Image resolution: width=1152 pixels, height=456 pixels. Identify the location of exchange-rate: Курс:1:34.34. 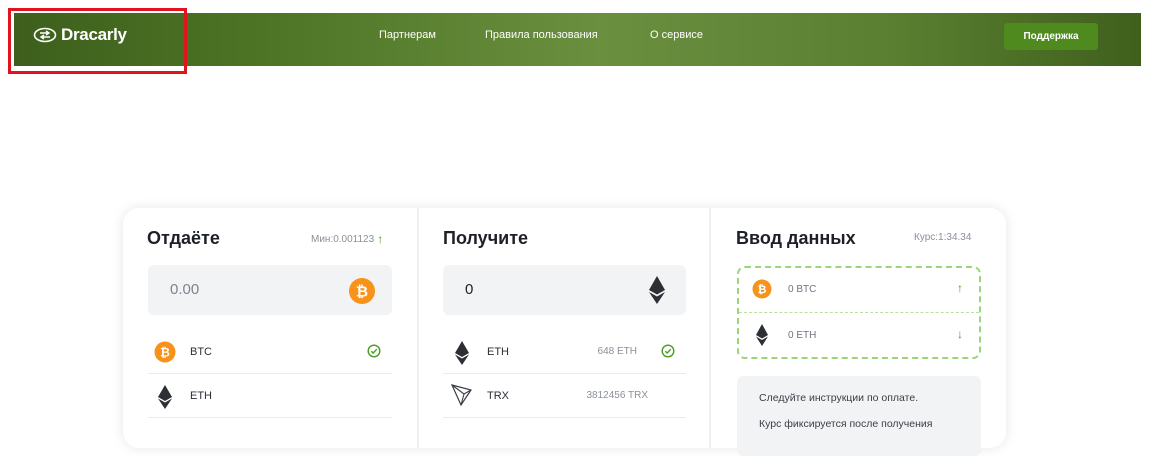
(943, 237).